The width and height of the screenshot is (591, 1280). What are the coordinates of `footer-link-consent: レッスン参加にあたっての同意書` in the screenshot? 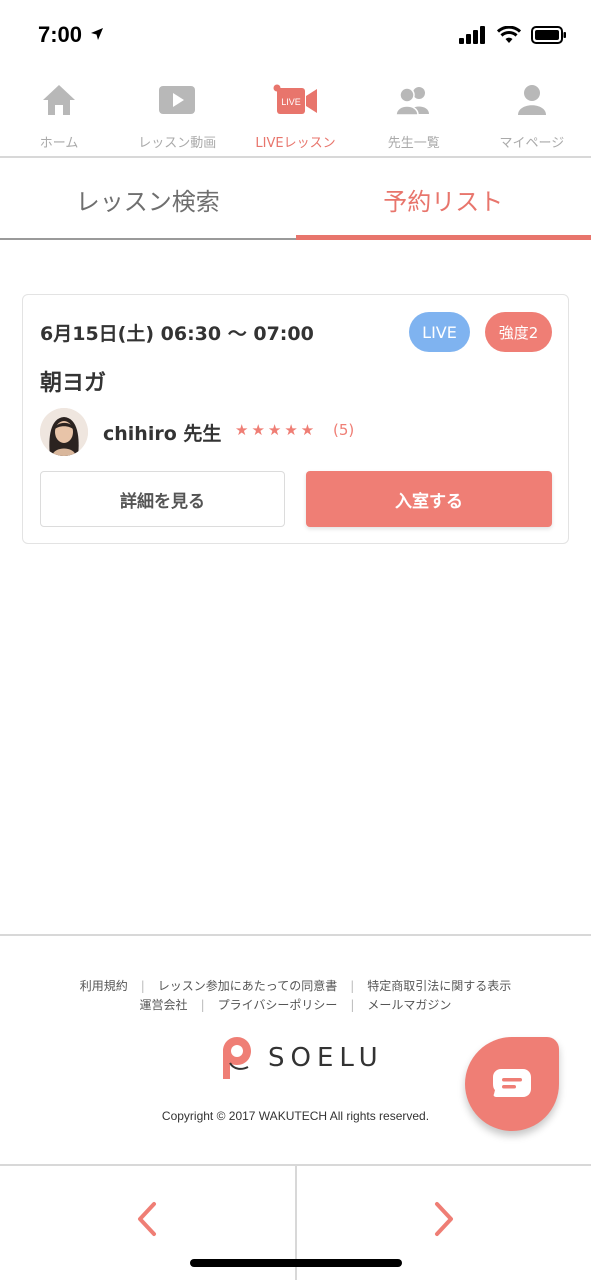 It's located at (247, 985).